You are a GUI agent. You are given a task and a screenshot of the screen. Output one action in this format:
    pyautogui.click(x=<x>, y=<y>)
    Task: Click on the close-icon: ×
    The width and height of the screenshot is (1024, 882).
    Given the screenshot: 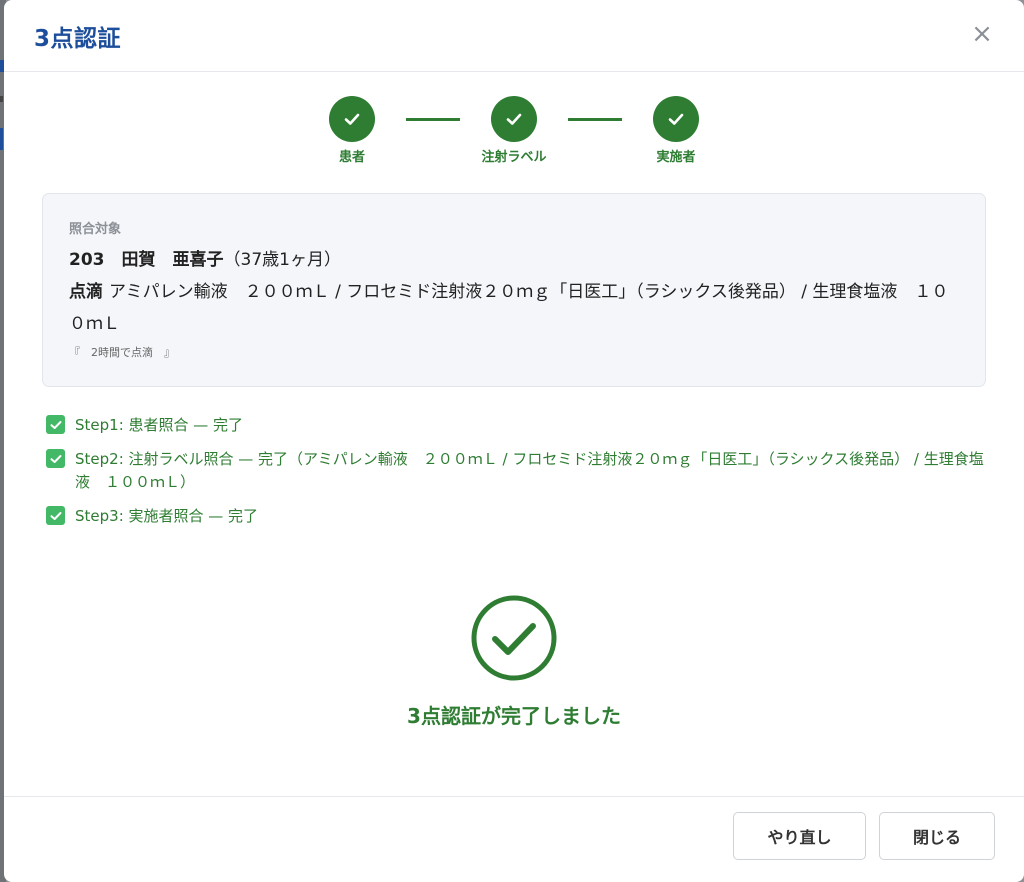 What is the action you would take?
    pyautogui.click(x=982, y=34)
    